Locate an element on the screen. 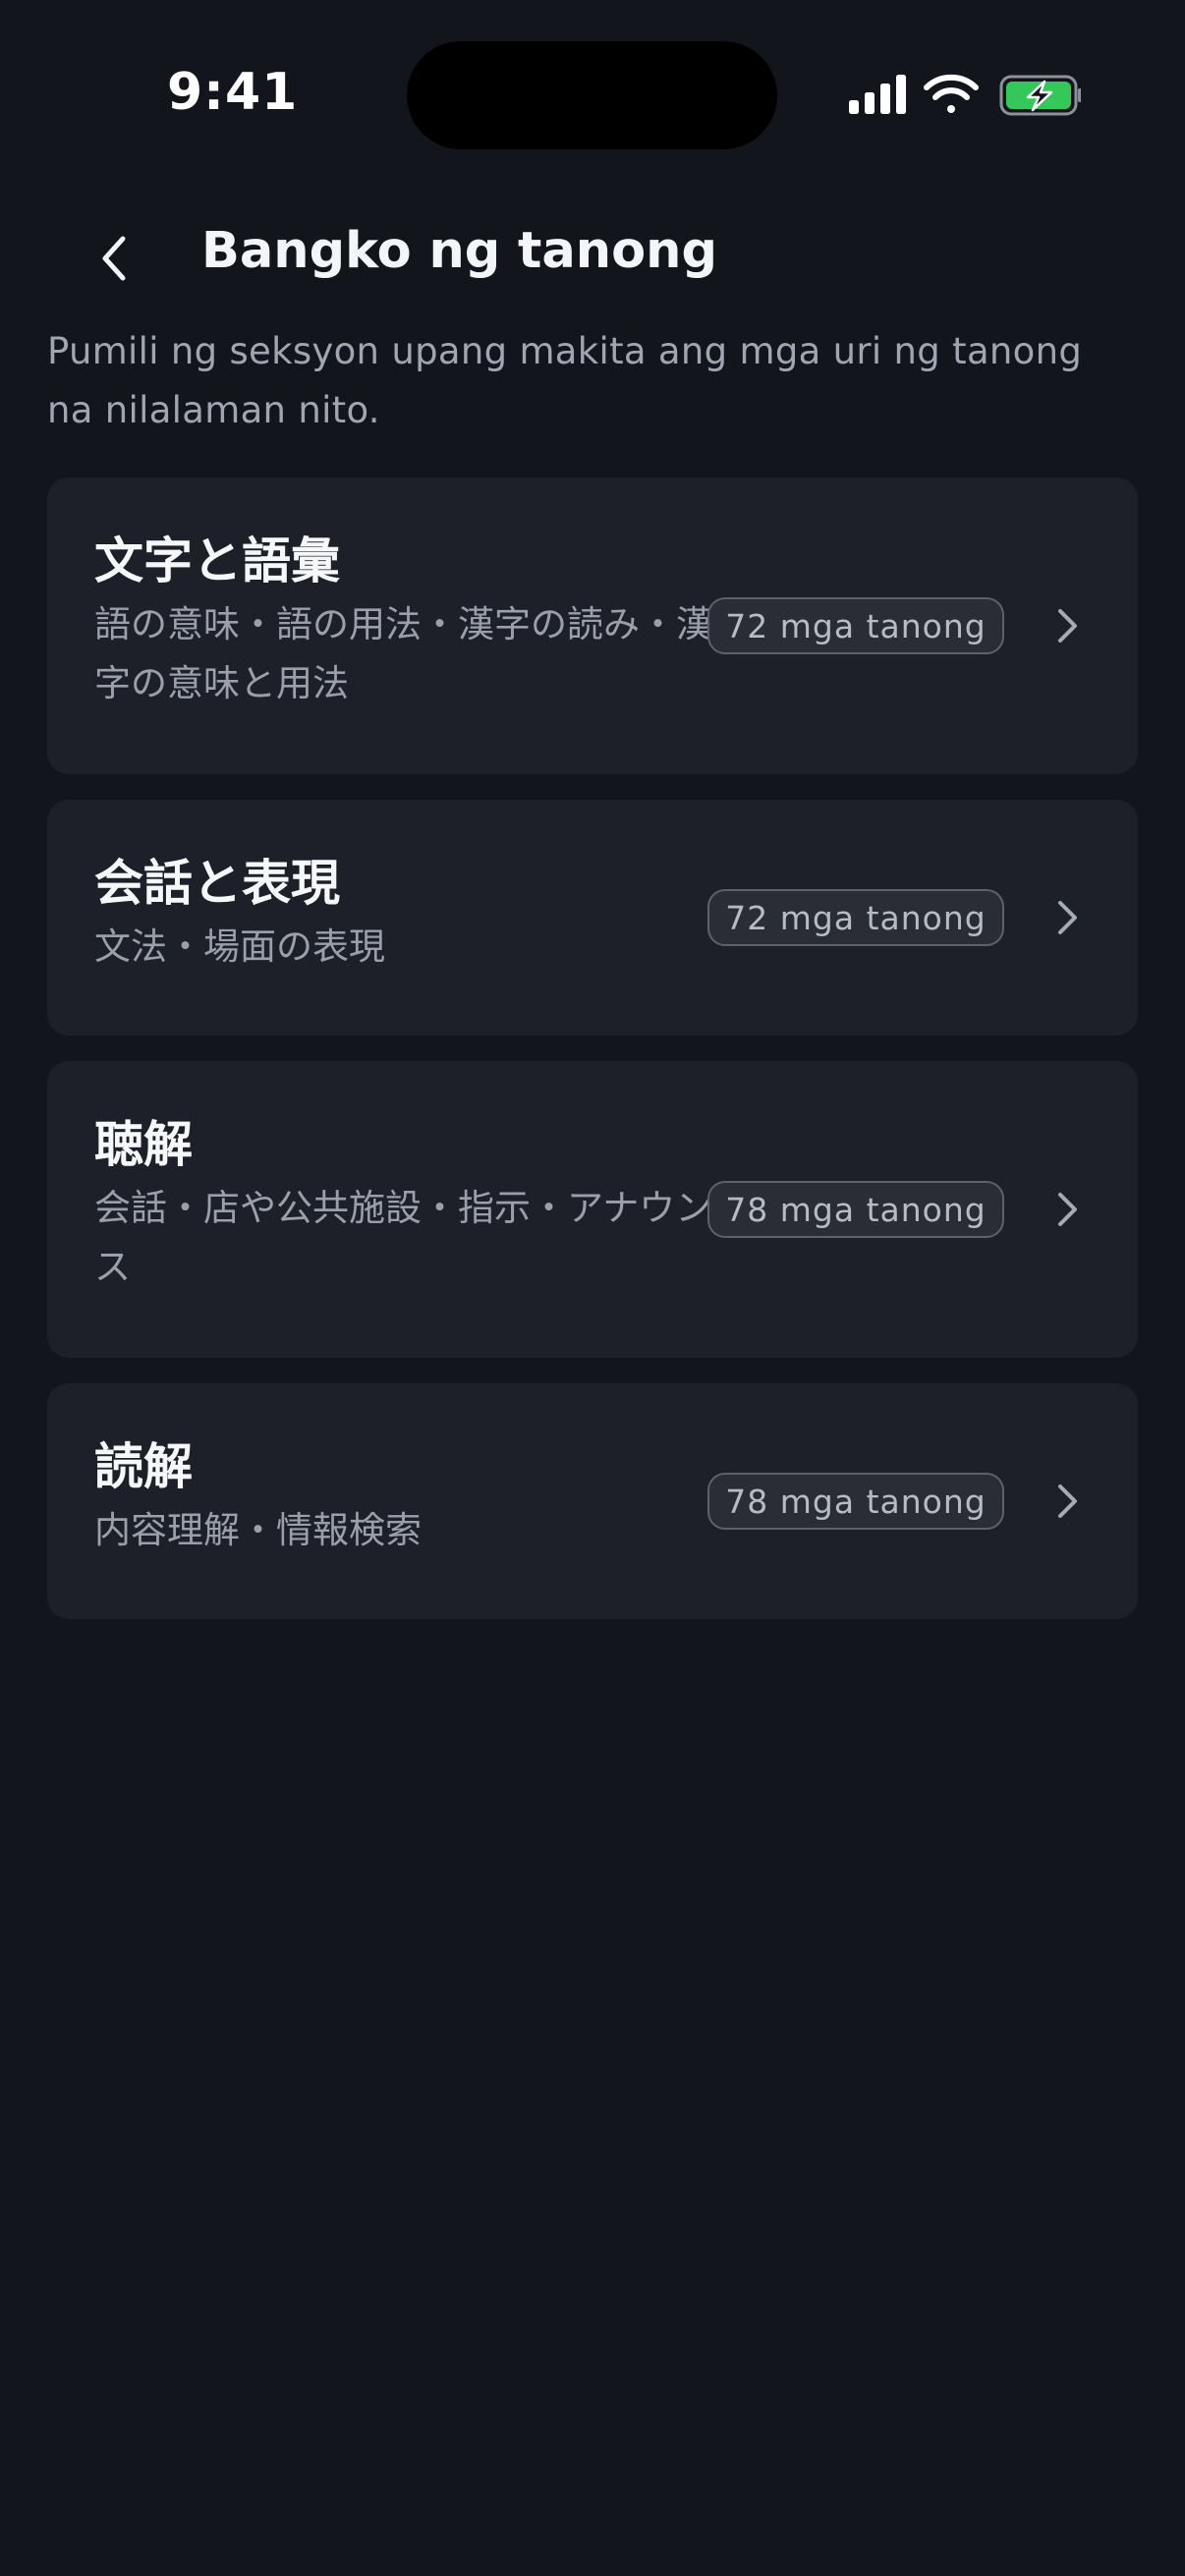  page-title: Bangko ng tanong is located at coordinates (459, 251).